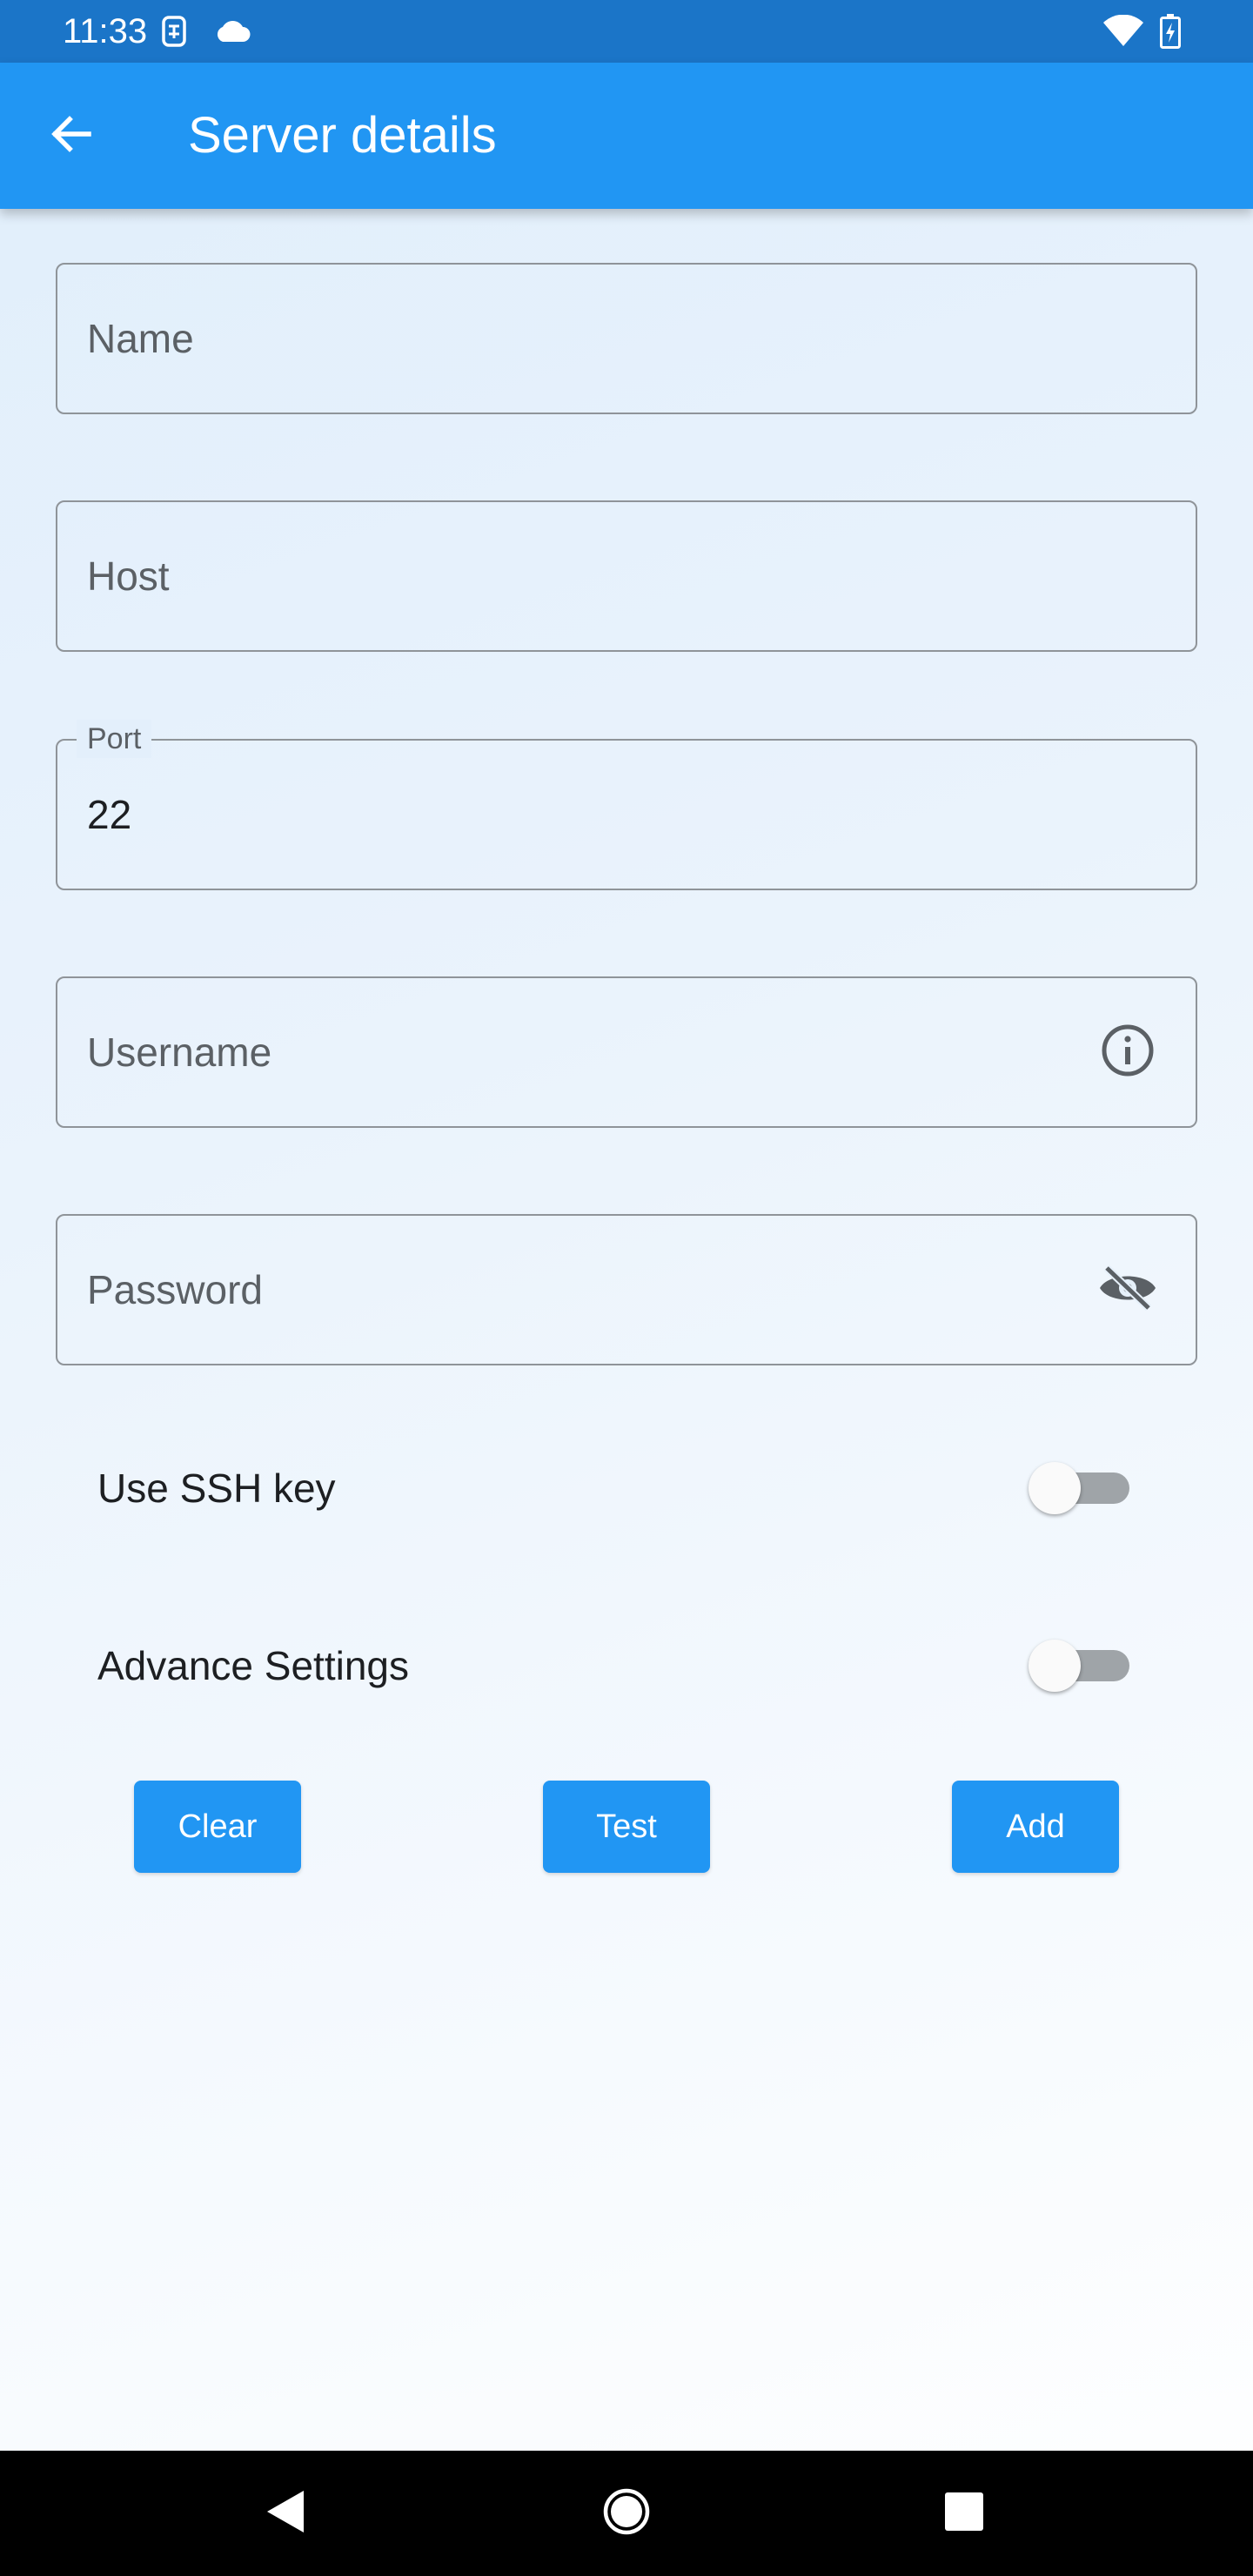 This screenshot has height=2576, width=1253. I want to click on ssh-key-row: Use SSH key, so click(626, 1488).